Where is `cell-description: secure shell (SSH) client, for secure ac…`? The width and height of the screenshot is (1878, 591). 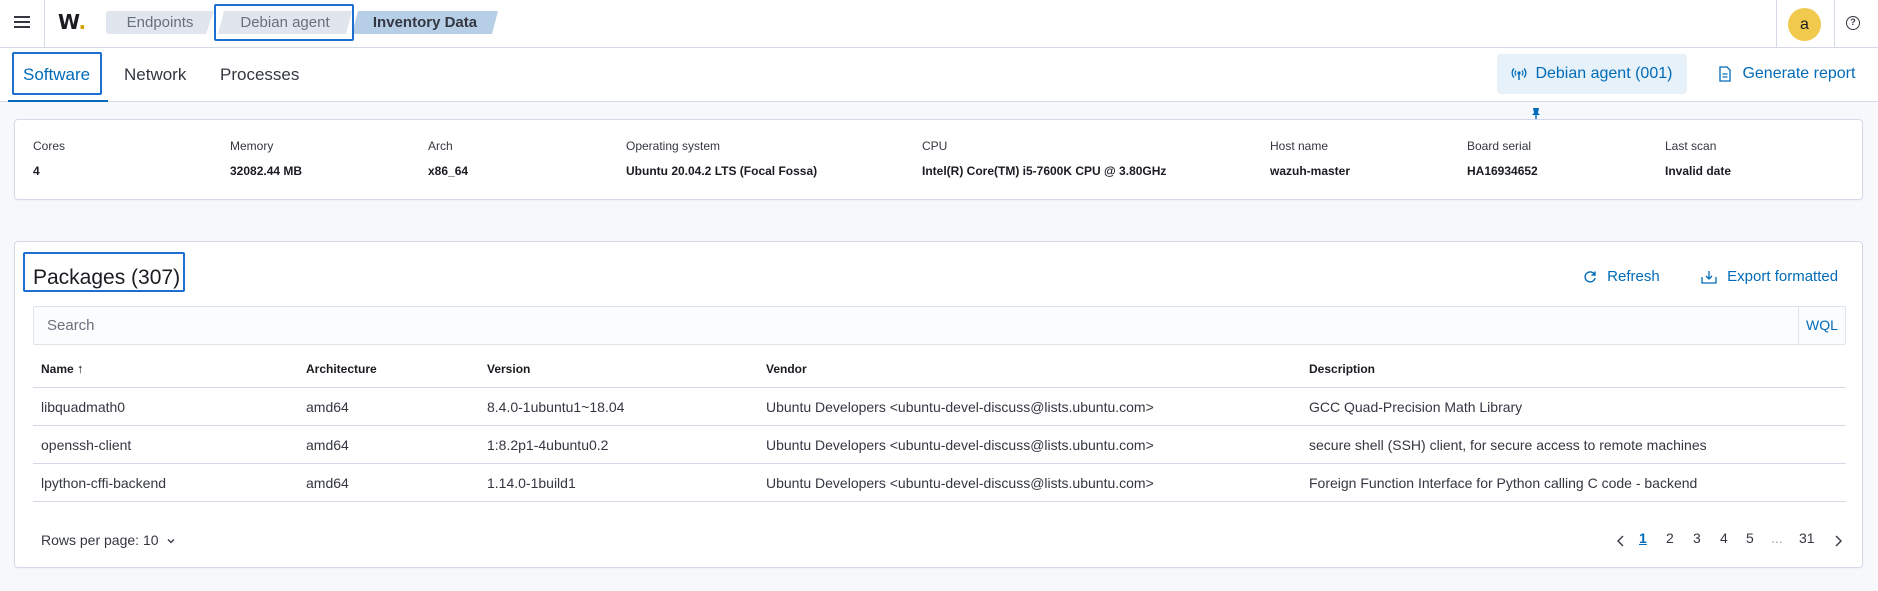 cell-description: secure shell (SSH) client, for secure ac… is located at coordinates (1508, 445).